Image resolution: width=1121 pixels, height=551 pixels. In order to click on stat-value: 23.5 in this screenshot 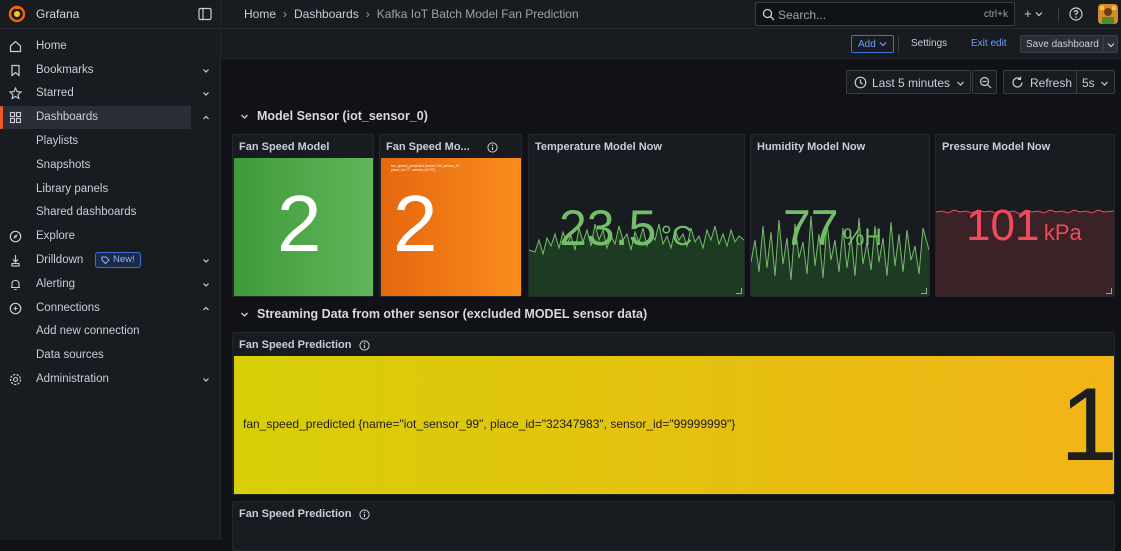, I will do `click(608, 228)`.